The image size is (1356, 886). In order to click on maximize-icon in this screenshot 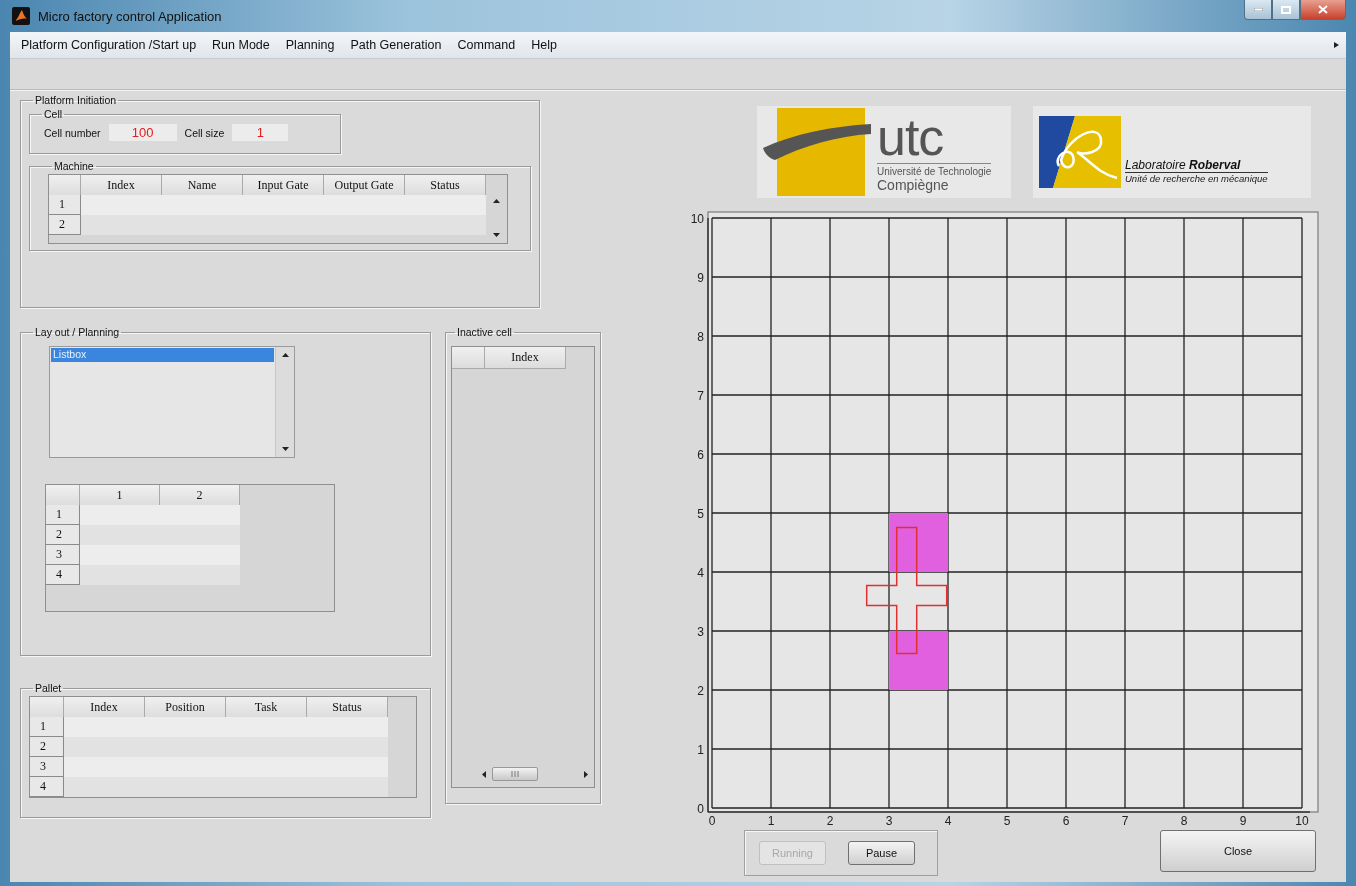, I will do `click(1286, 9)`.